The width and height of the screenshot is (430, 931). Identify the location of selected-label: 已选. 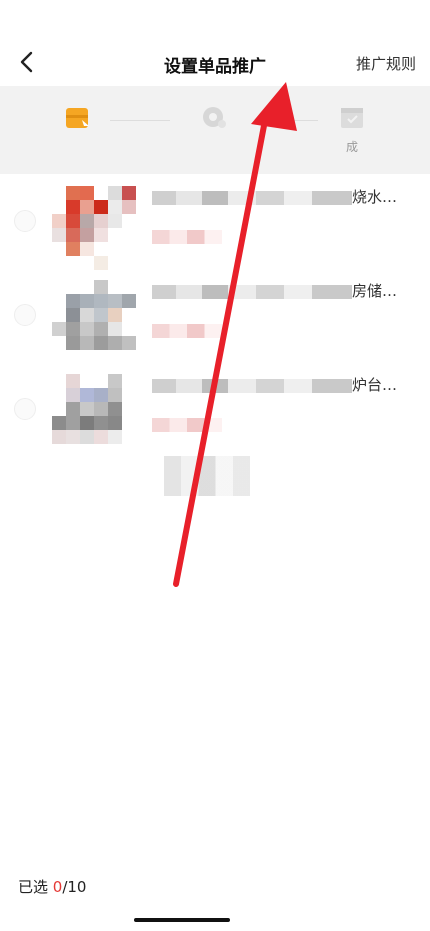
(35, 887).